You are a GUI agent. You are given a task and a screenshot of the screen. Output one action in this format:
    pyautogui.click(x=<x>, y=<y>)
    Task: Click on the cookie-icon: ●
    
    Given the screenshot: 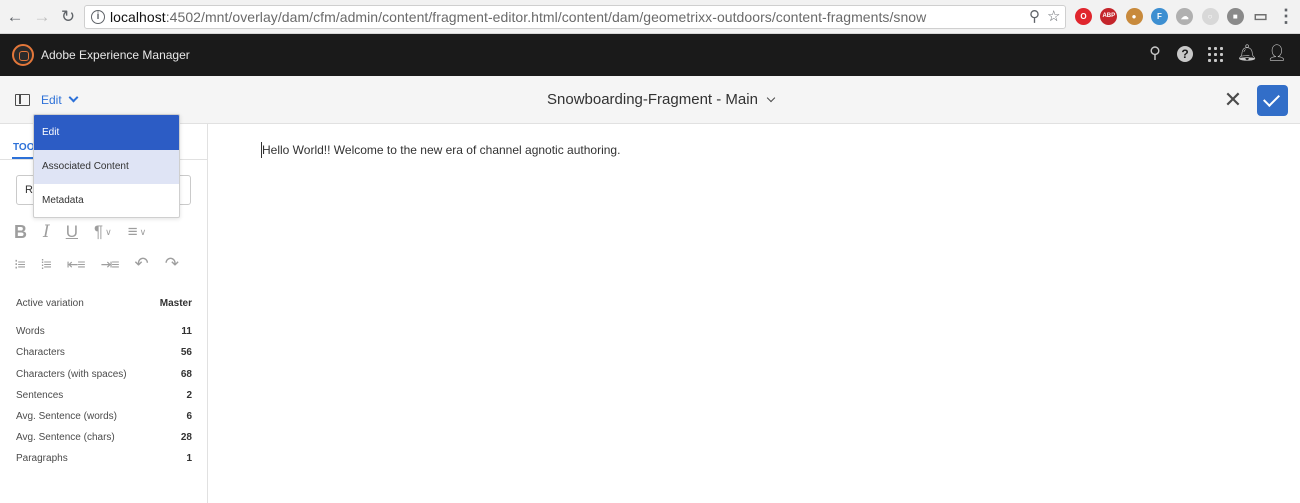 What is the action you would take?
    pyautogui.click(x=1134, y=16)
    